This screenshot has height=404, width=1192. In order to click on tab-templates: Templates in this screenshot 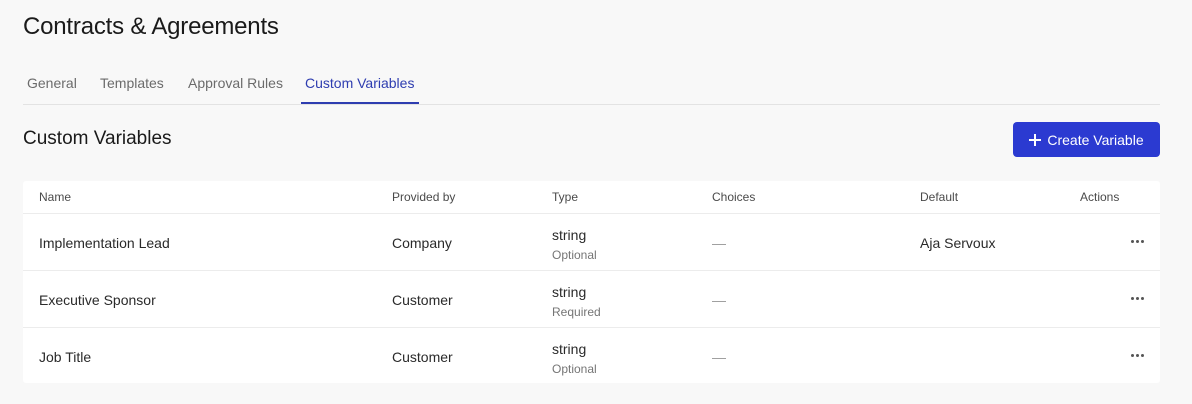, I will do `click(132, 85)`.